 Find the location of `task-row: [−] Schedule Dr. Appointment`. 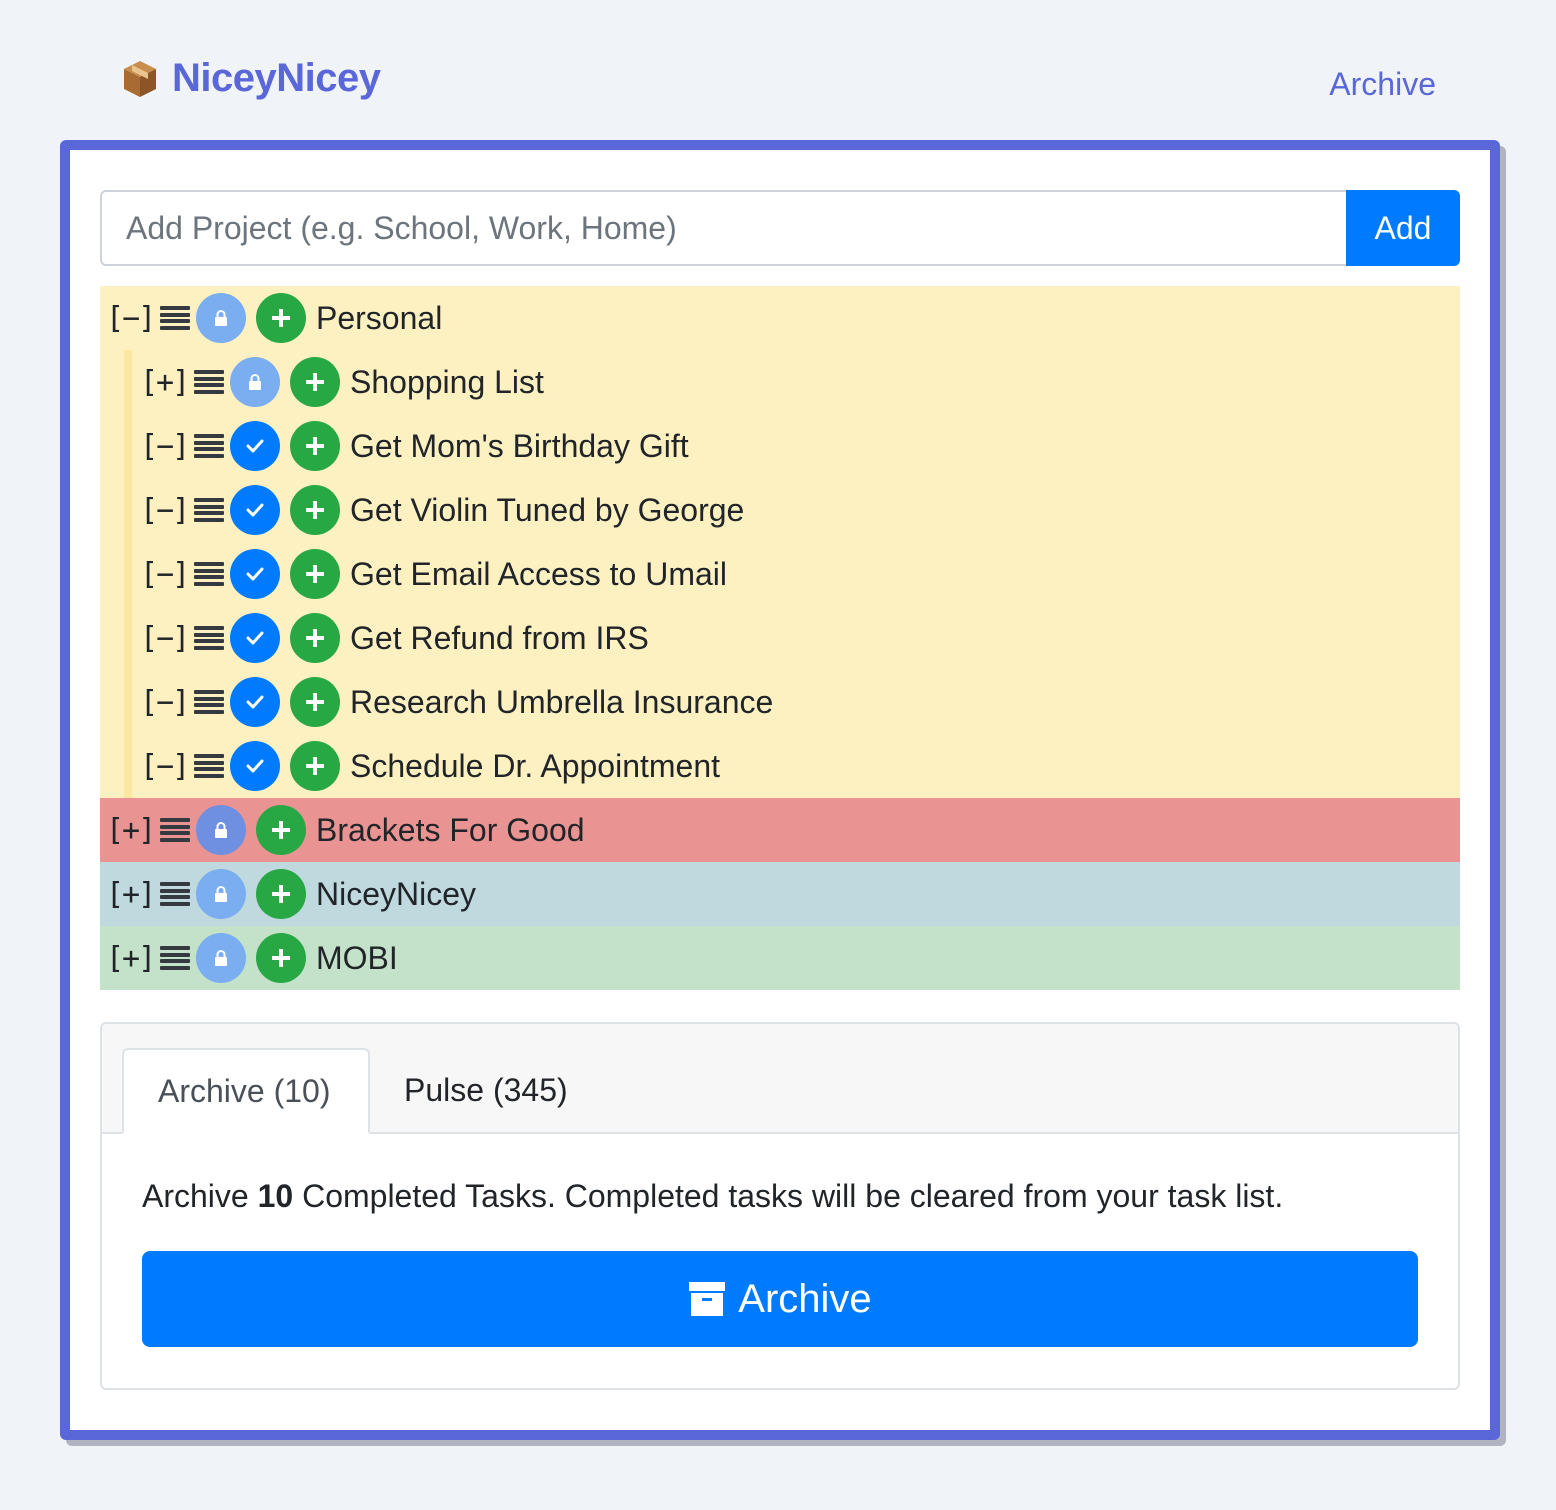

task-row: [−] Schedule Dr. Appointment is located at coordinates (780, 766).